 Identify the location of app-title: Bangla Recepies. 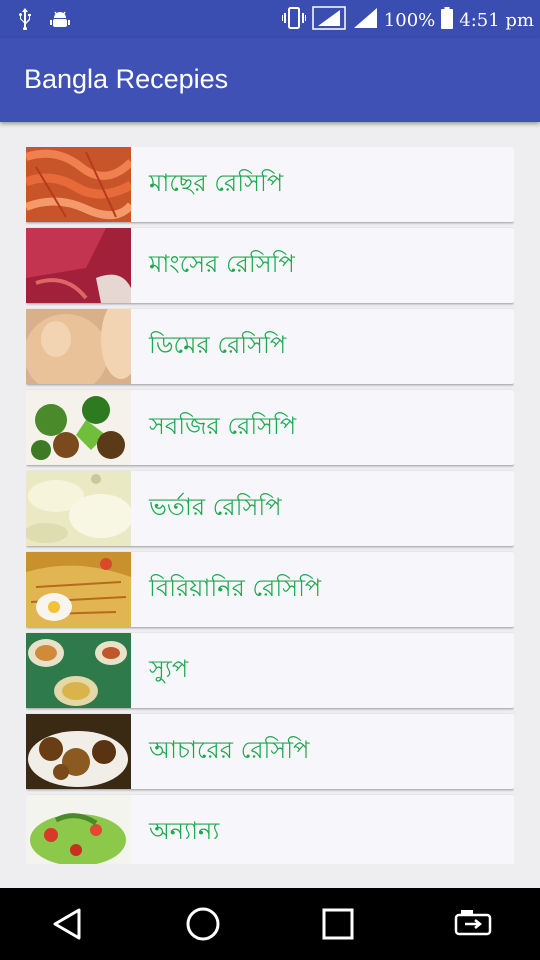
(126, 79).